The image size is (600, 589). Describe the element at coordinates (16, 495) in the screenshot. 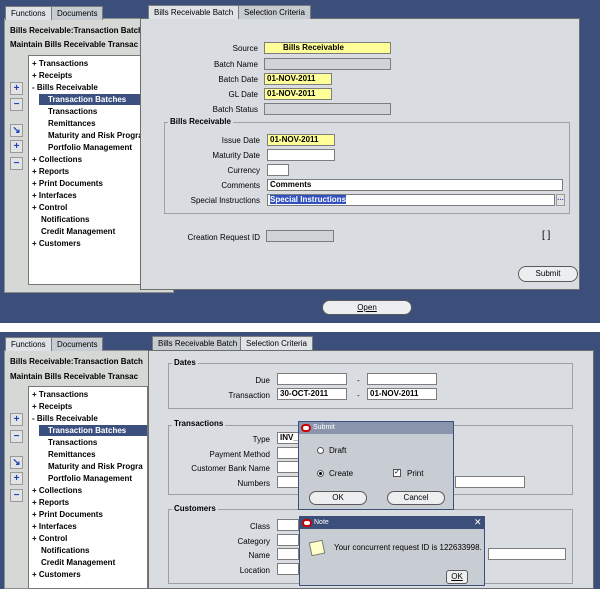

I see `bottom-collapse-all-button: −` at that location.